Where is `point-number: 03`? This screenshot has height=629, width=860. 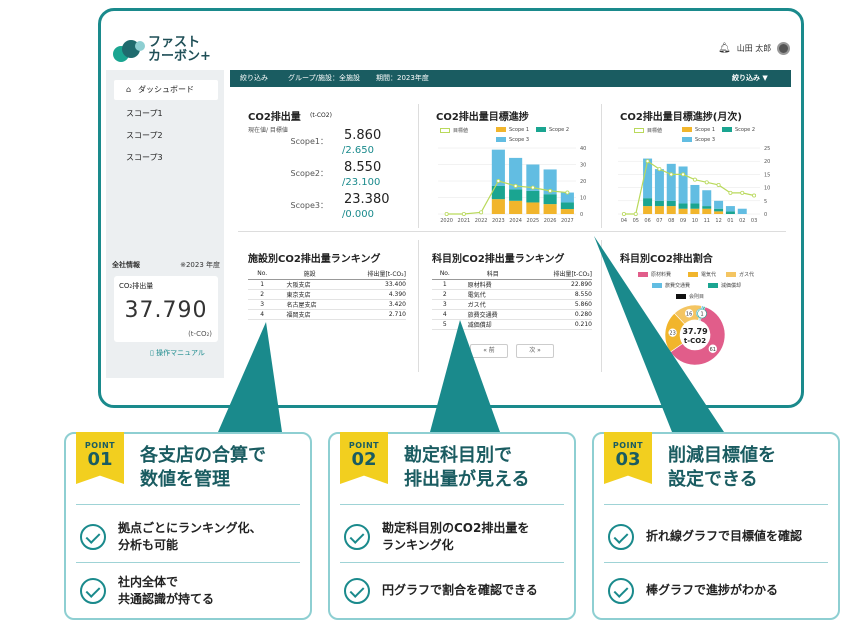
point-number: 03 is located at coordinates (628, 459).